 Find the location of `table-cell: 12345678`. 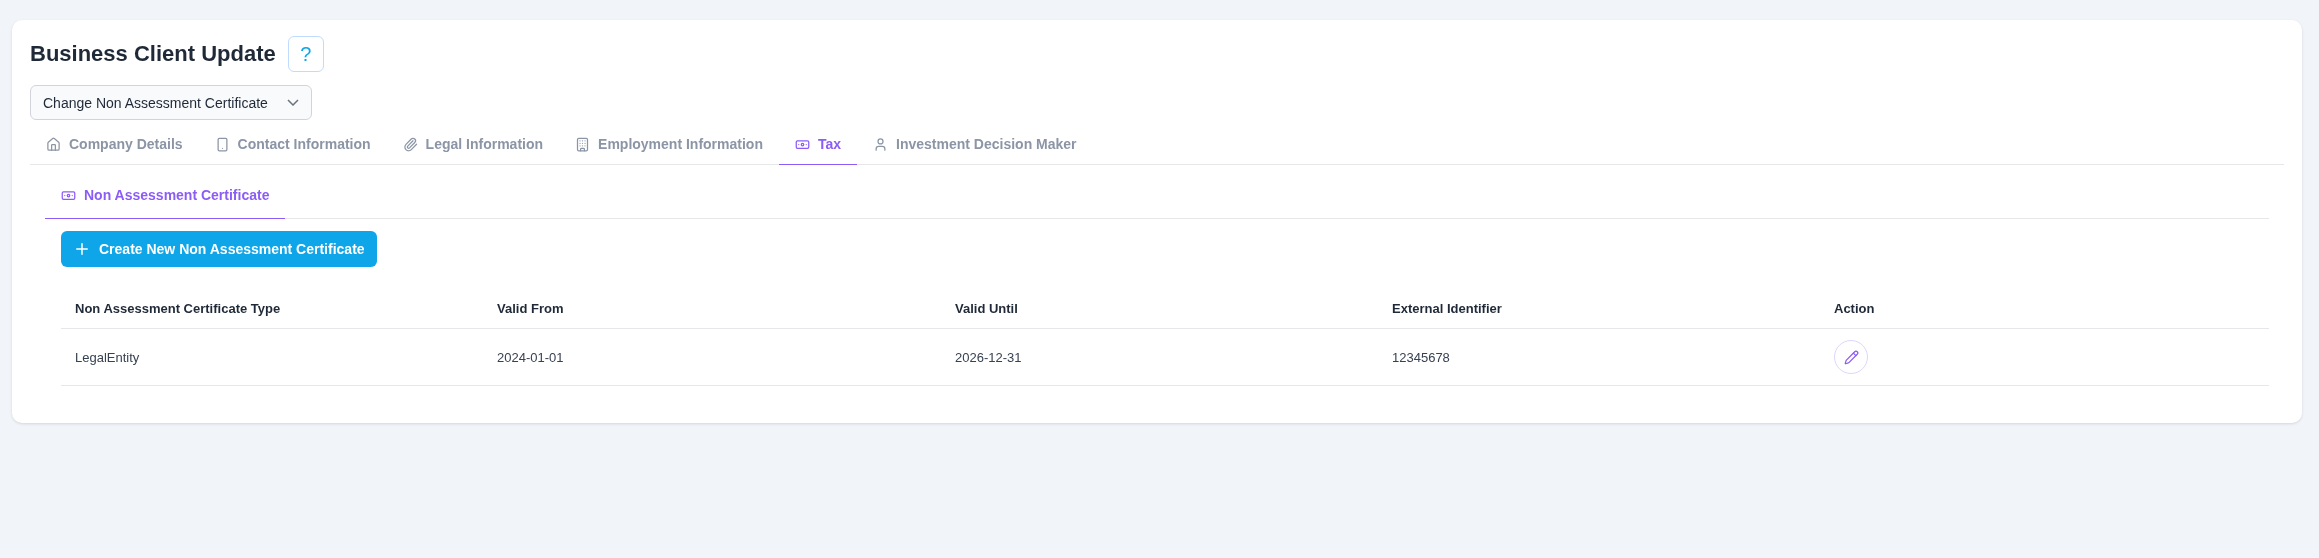

table-cell: 12345678 is located at coordinates (1421, 357).